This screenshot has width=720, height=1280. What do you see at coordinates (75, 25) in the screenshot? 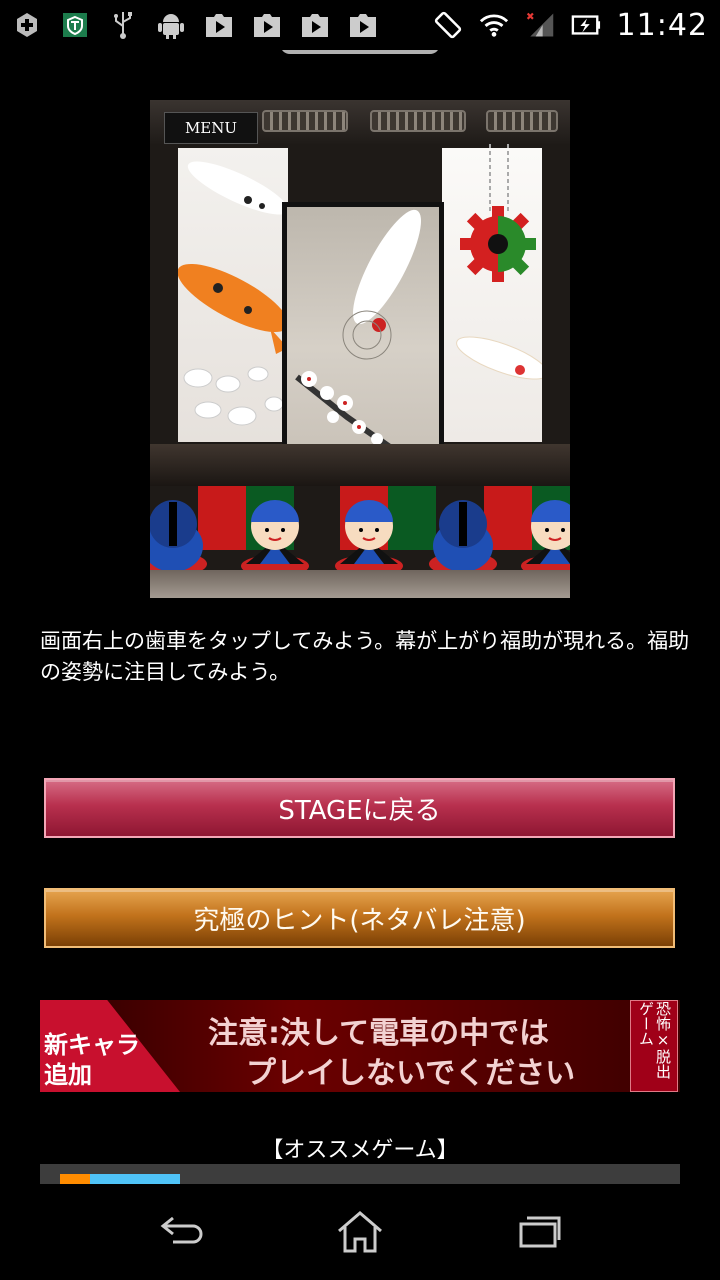
I see `shield-icon` at bounding box center [75, 25].